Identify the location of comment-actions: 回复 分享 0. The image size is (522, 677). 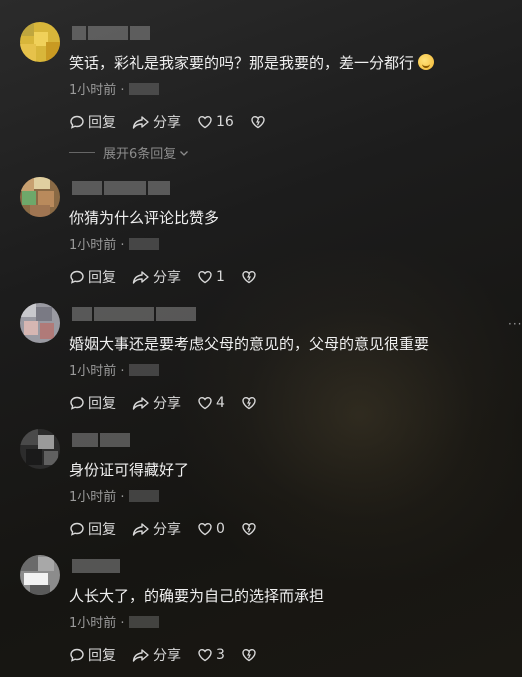
(172, 529).